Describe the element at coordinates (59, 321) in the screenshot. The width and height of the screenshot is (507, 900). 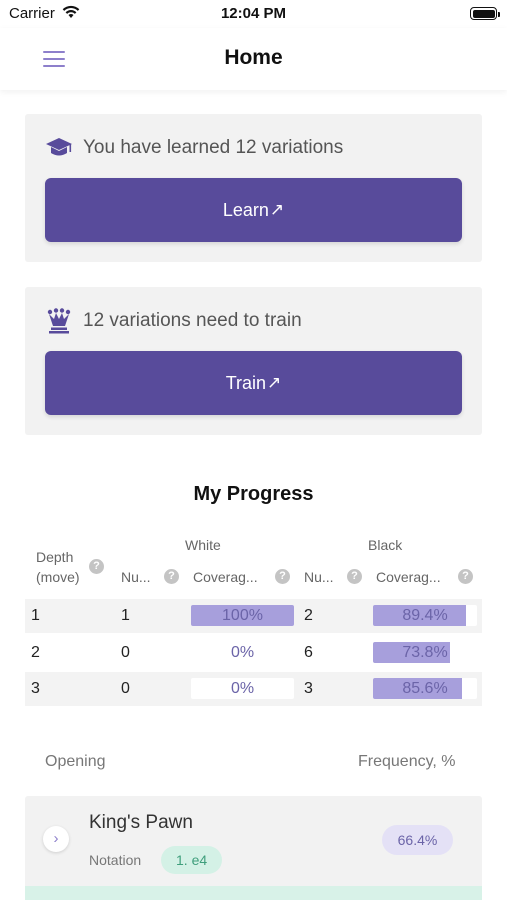
I see `chess-queen-icon` at that location.